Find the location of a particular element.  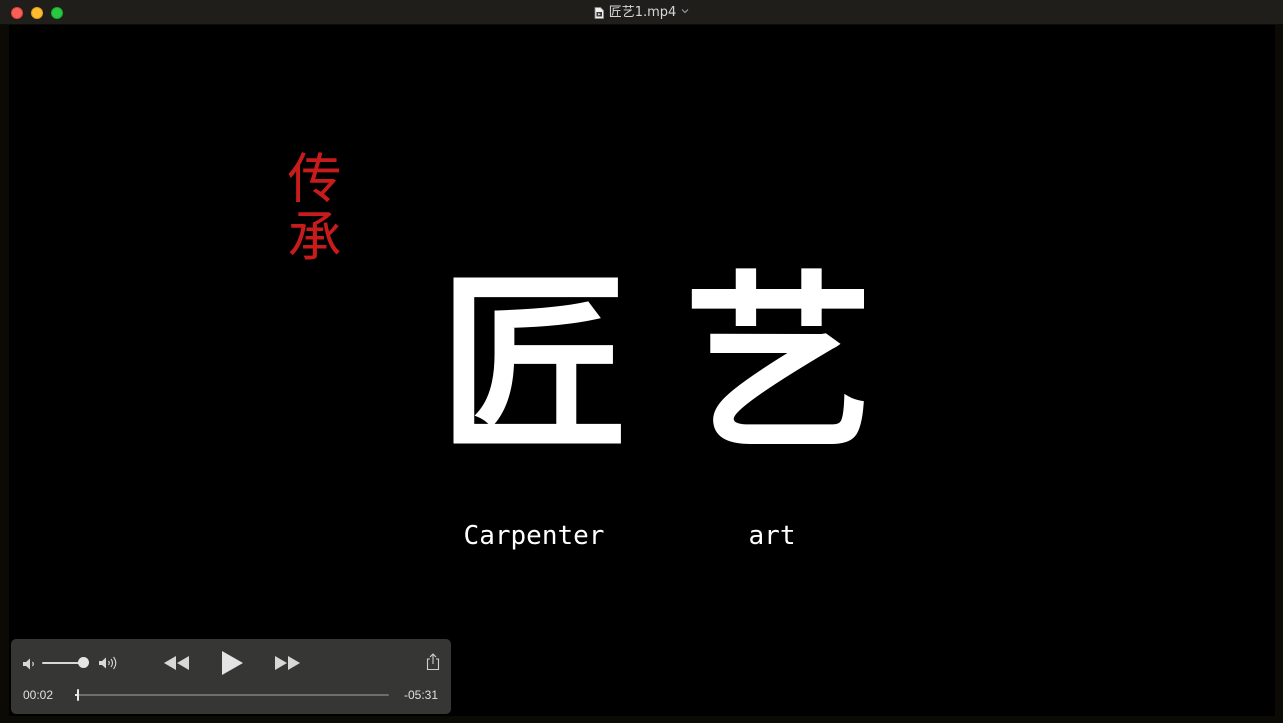

window-title: 匠艺1.mp4 is located at coordinates (642, 12).